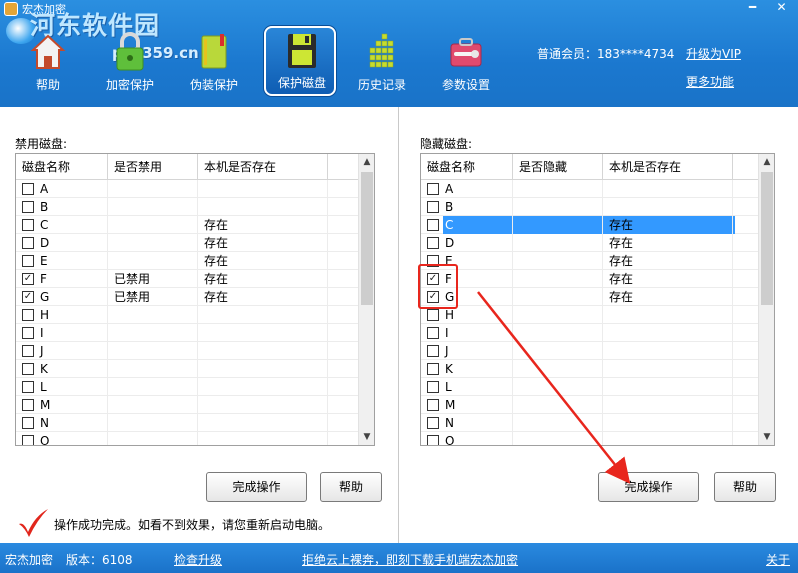  Describe the element at coordinates (188, 297) in the screenshot. I see `table-row: ✓ G 已禁用 存在` at that location.